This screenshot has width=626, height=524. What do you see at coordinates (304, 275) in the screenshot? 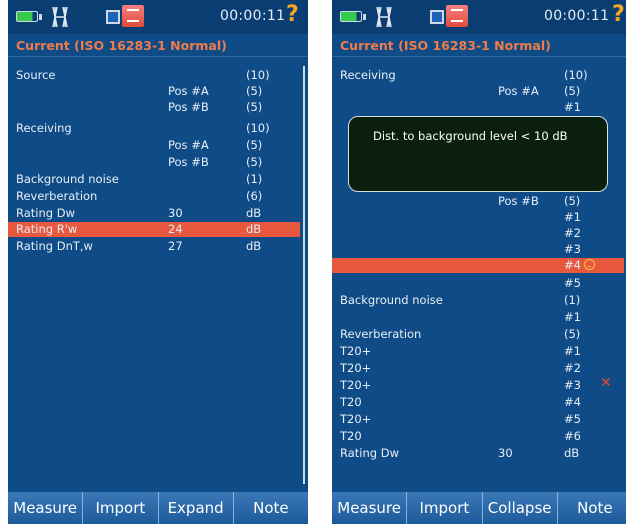
I see `scrollbar` at bounding box center [304, 275].